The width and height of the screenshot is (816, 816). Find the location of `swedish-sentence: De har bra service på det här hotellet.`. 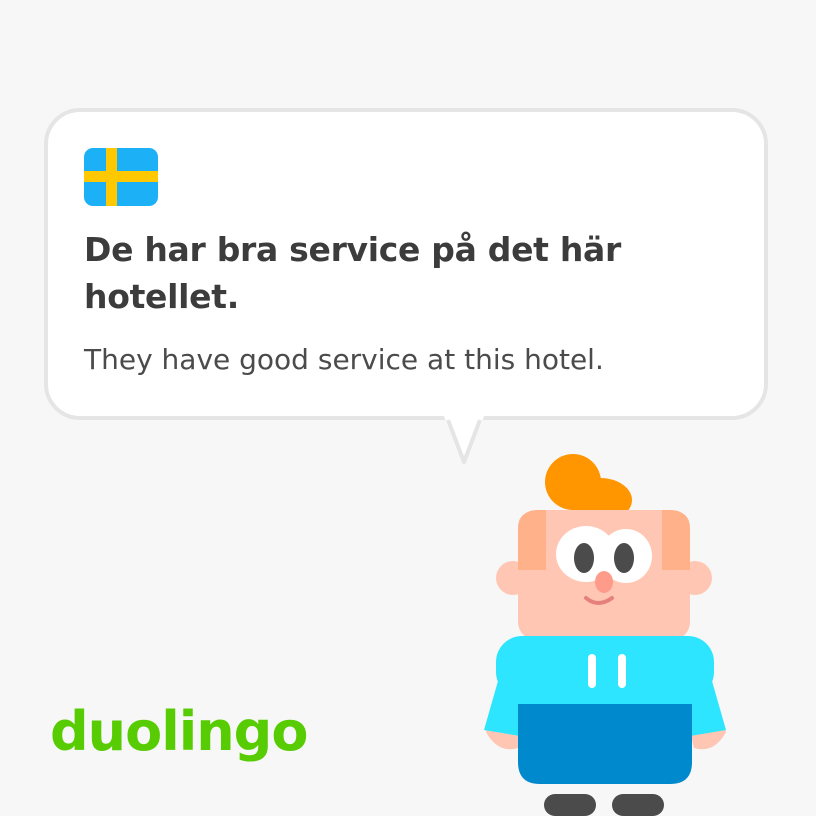

swedish-sentence: De har bra service på det här hotellet. is located at coordinates (352, 273).